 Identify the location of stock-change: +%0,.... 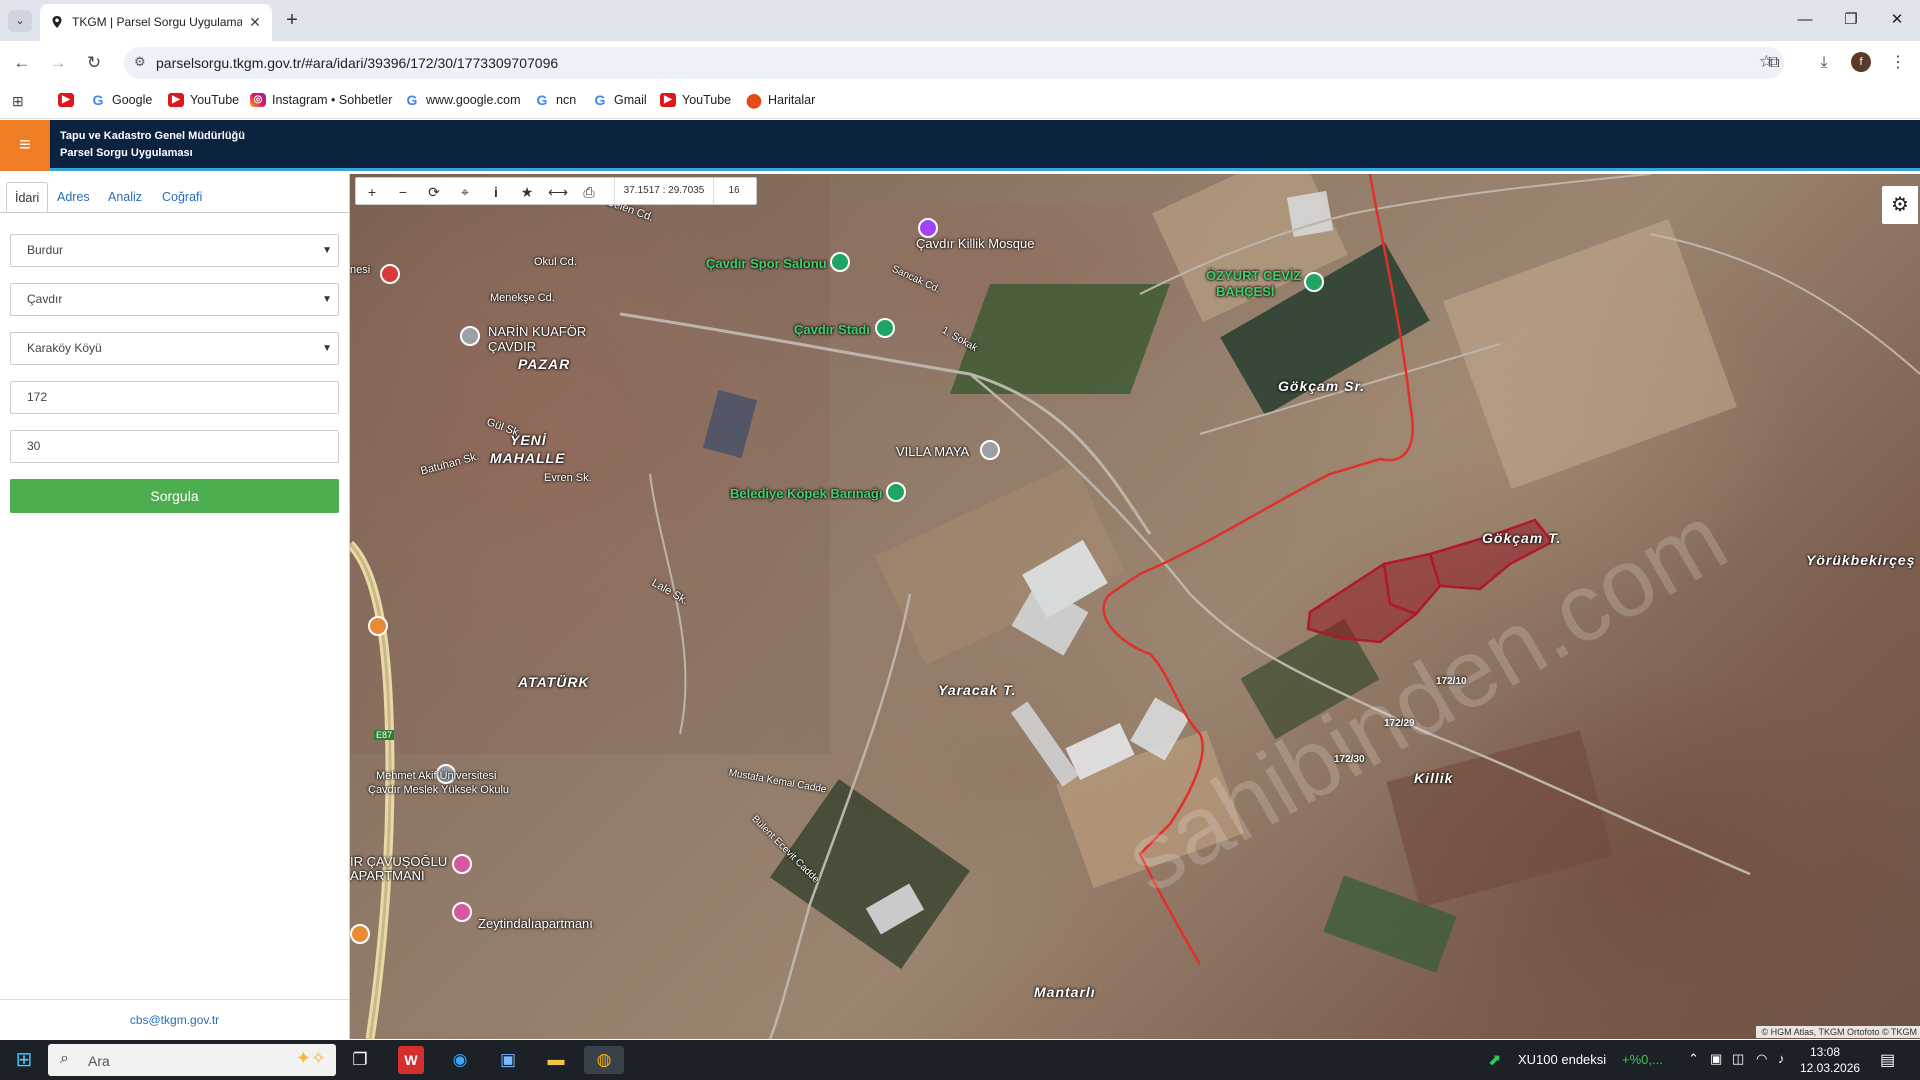
(1642, 1059).